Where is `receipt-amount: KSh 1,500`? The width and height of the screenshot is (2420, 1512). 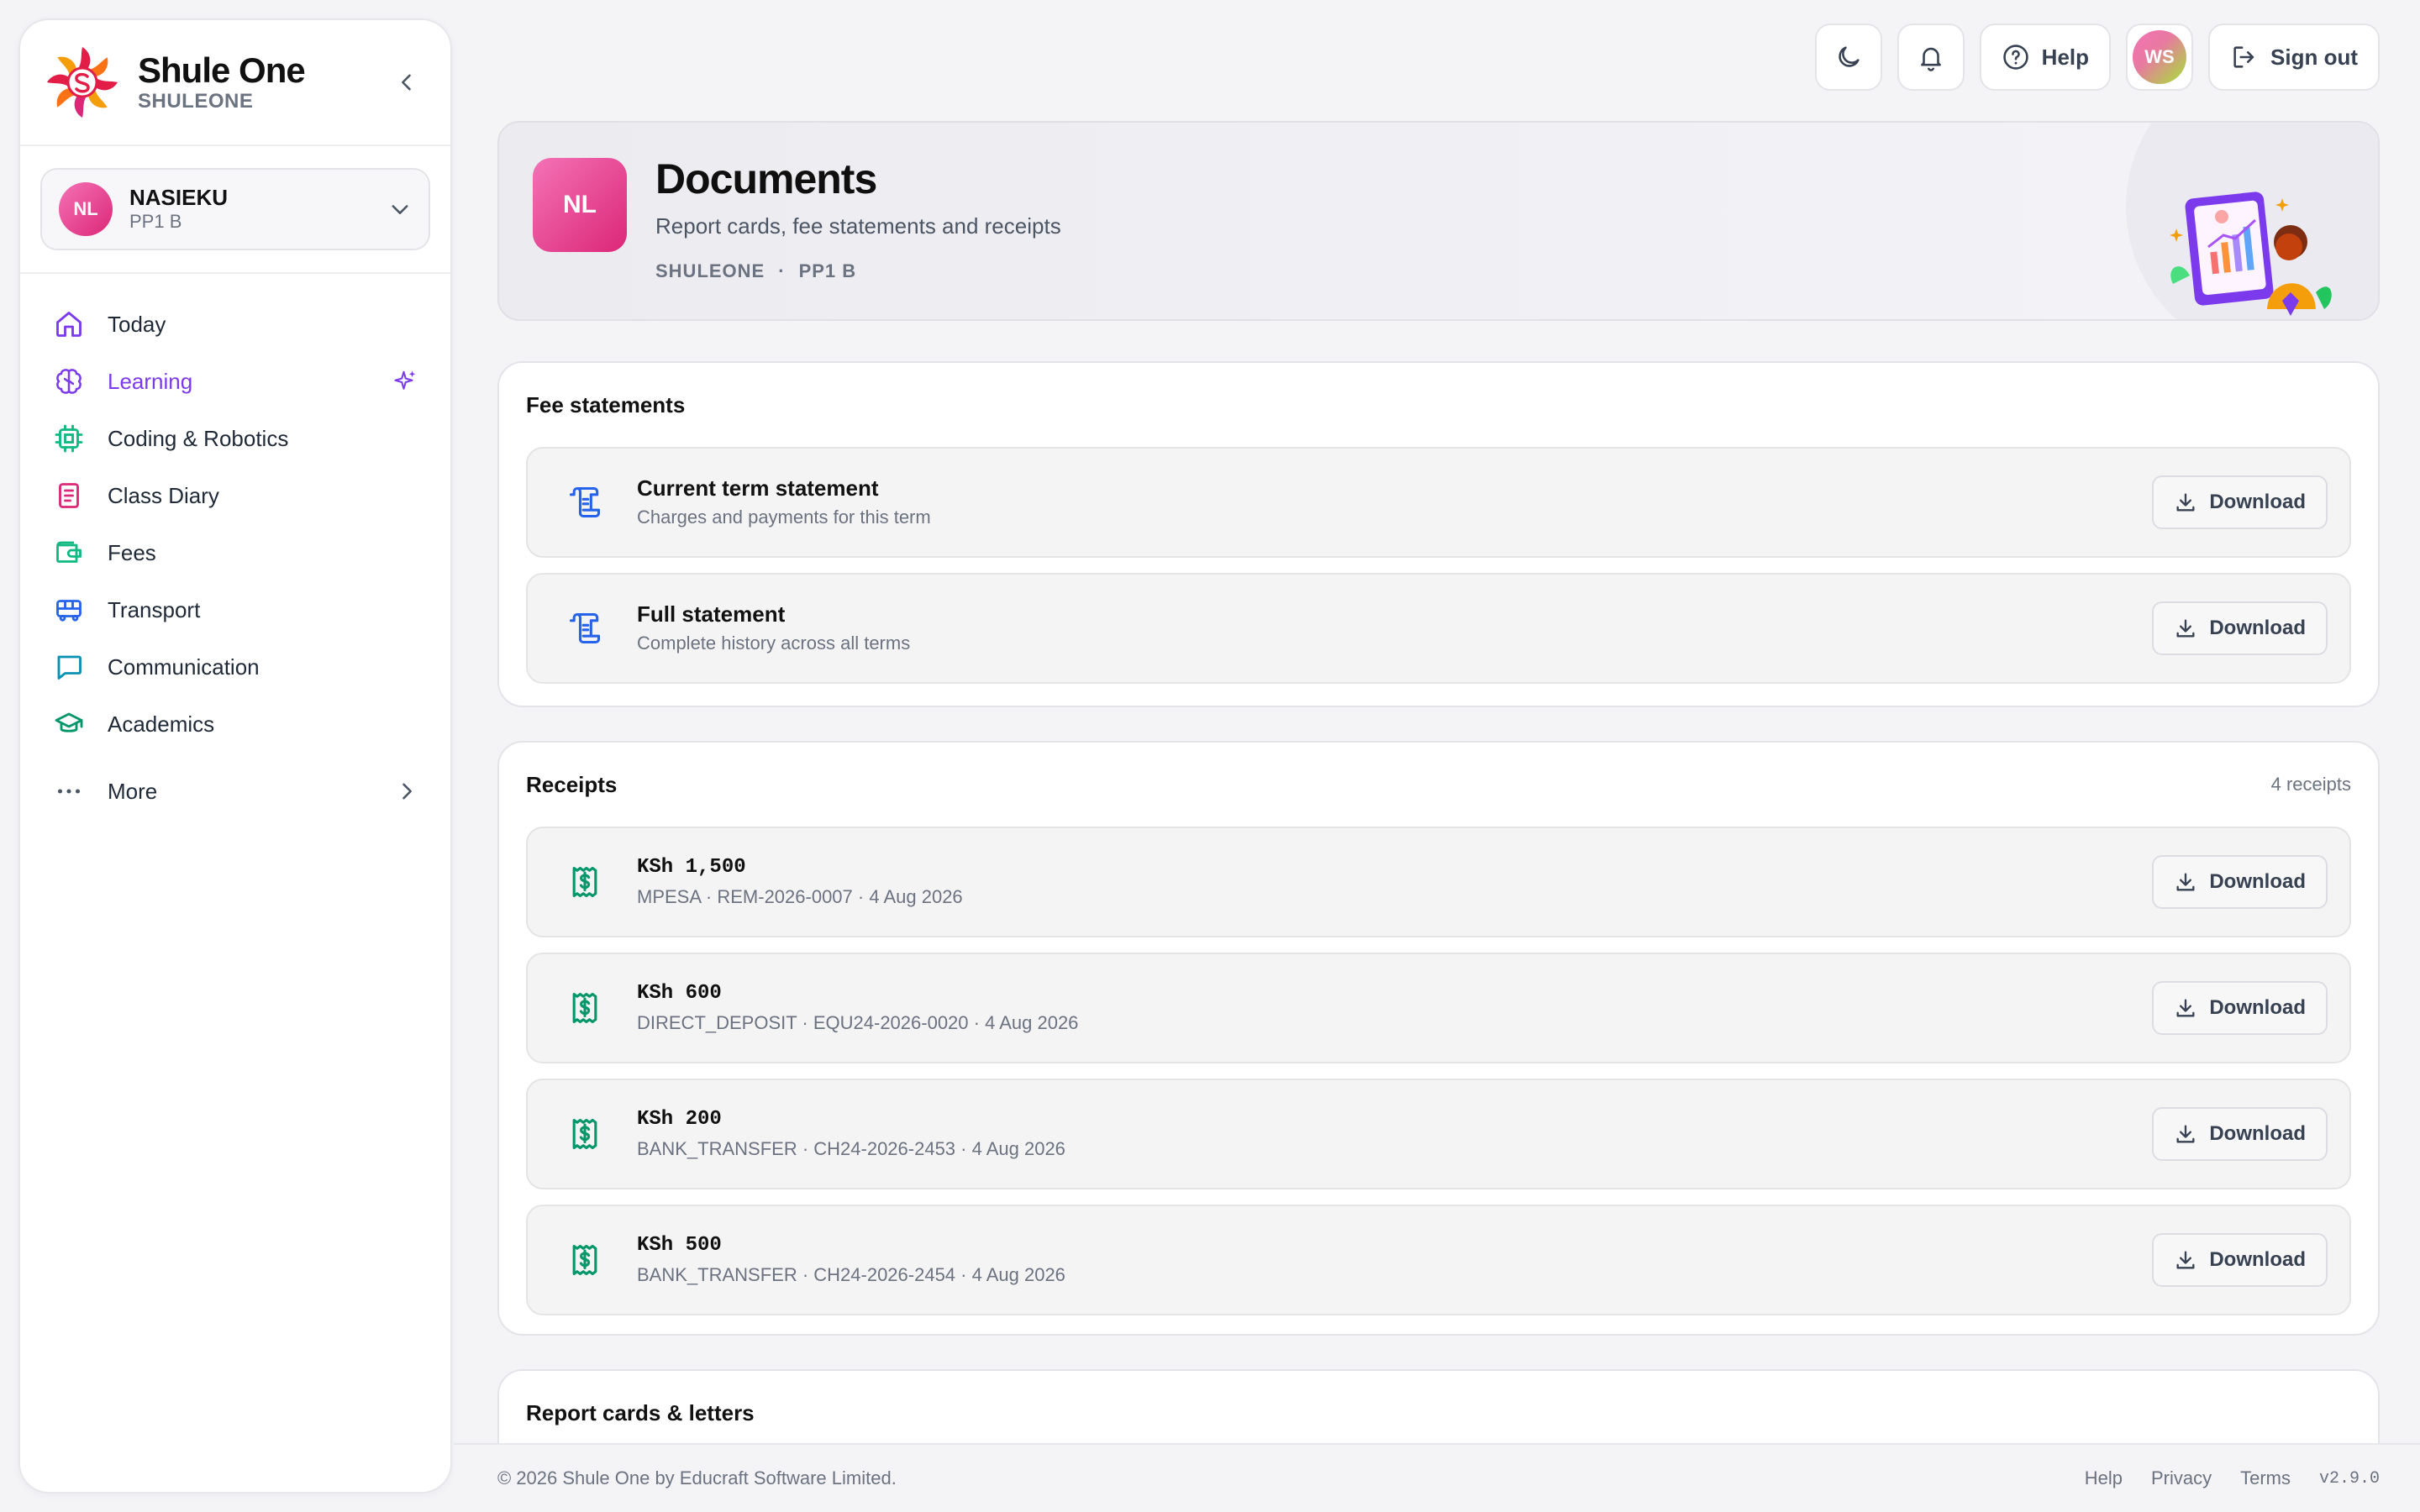 receipt-amount: KSh 1,500 is located at coordinates (691, 867).